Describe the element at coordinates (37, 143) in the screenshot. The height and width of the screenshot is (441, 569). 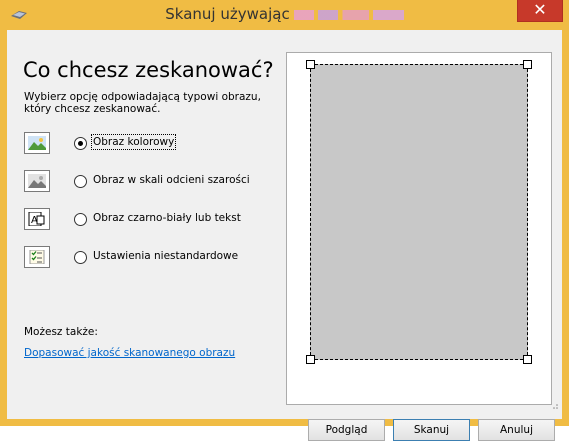
I see `color-picture-icon` at that location.